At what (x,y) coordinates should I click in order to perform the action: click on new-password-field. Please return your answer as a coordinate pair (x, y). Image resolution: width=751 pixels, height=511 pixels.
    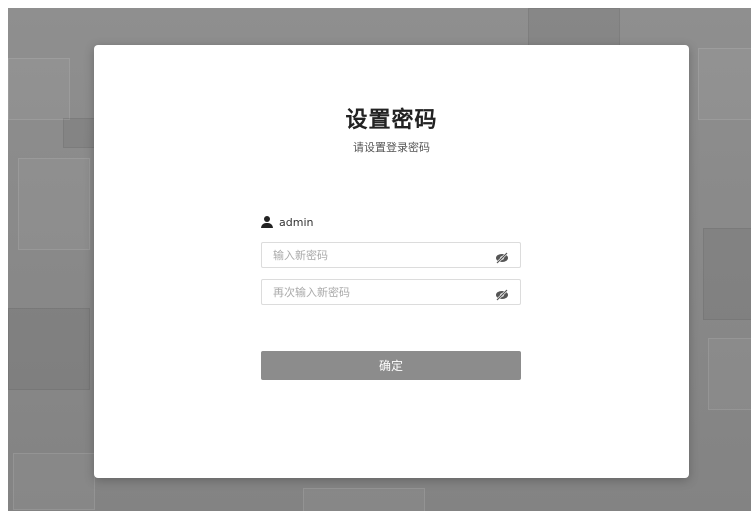
    Looking at the image, I should click on (391, 255).